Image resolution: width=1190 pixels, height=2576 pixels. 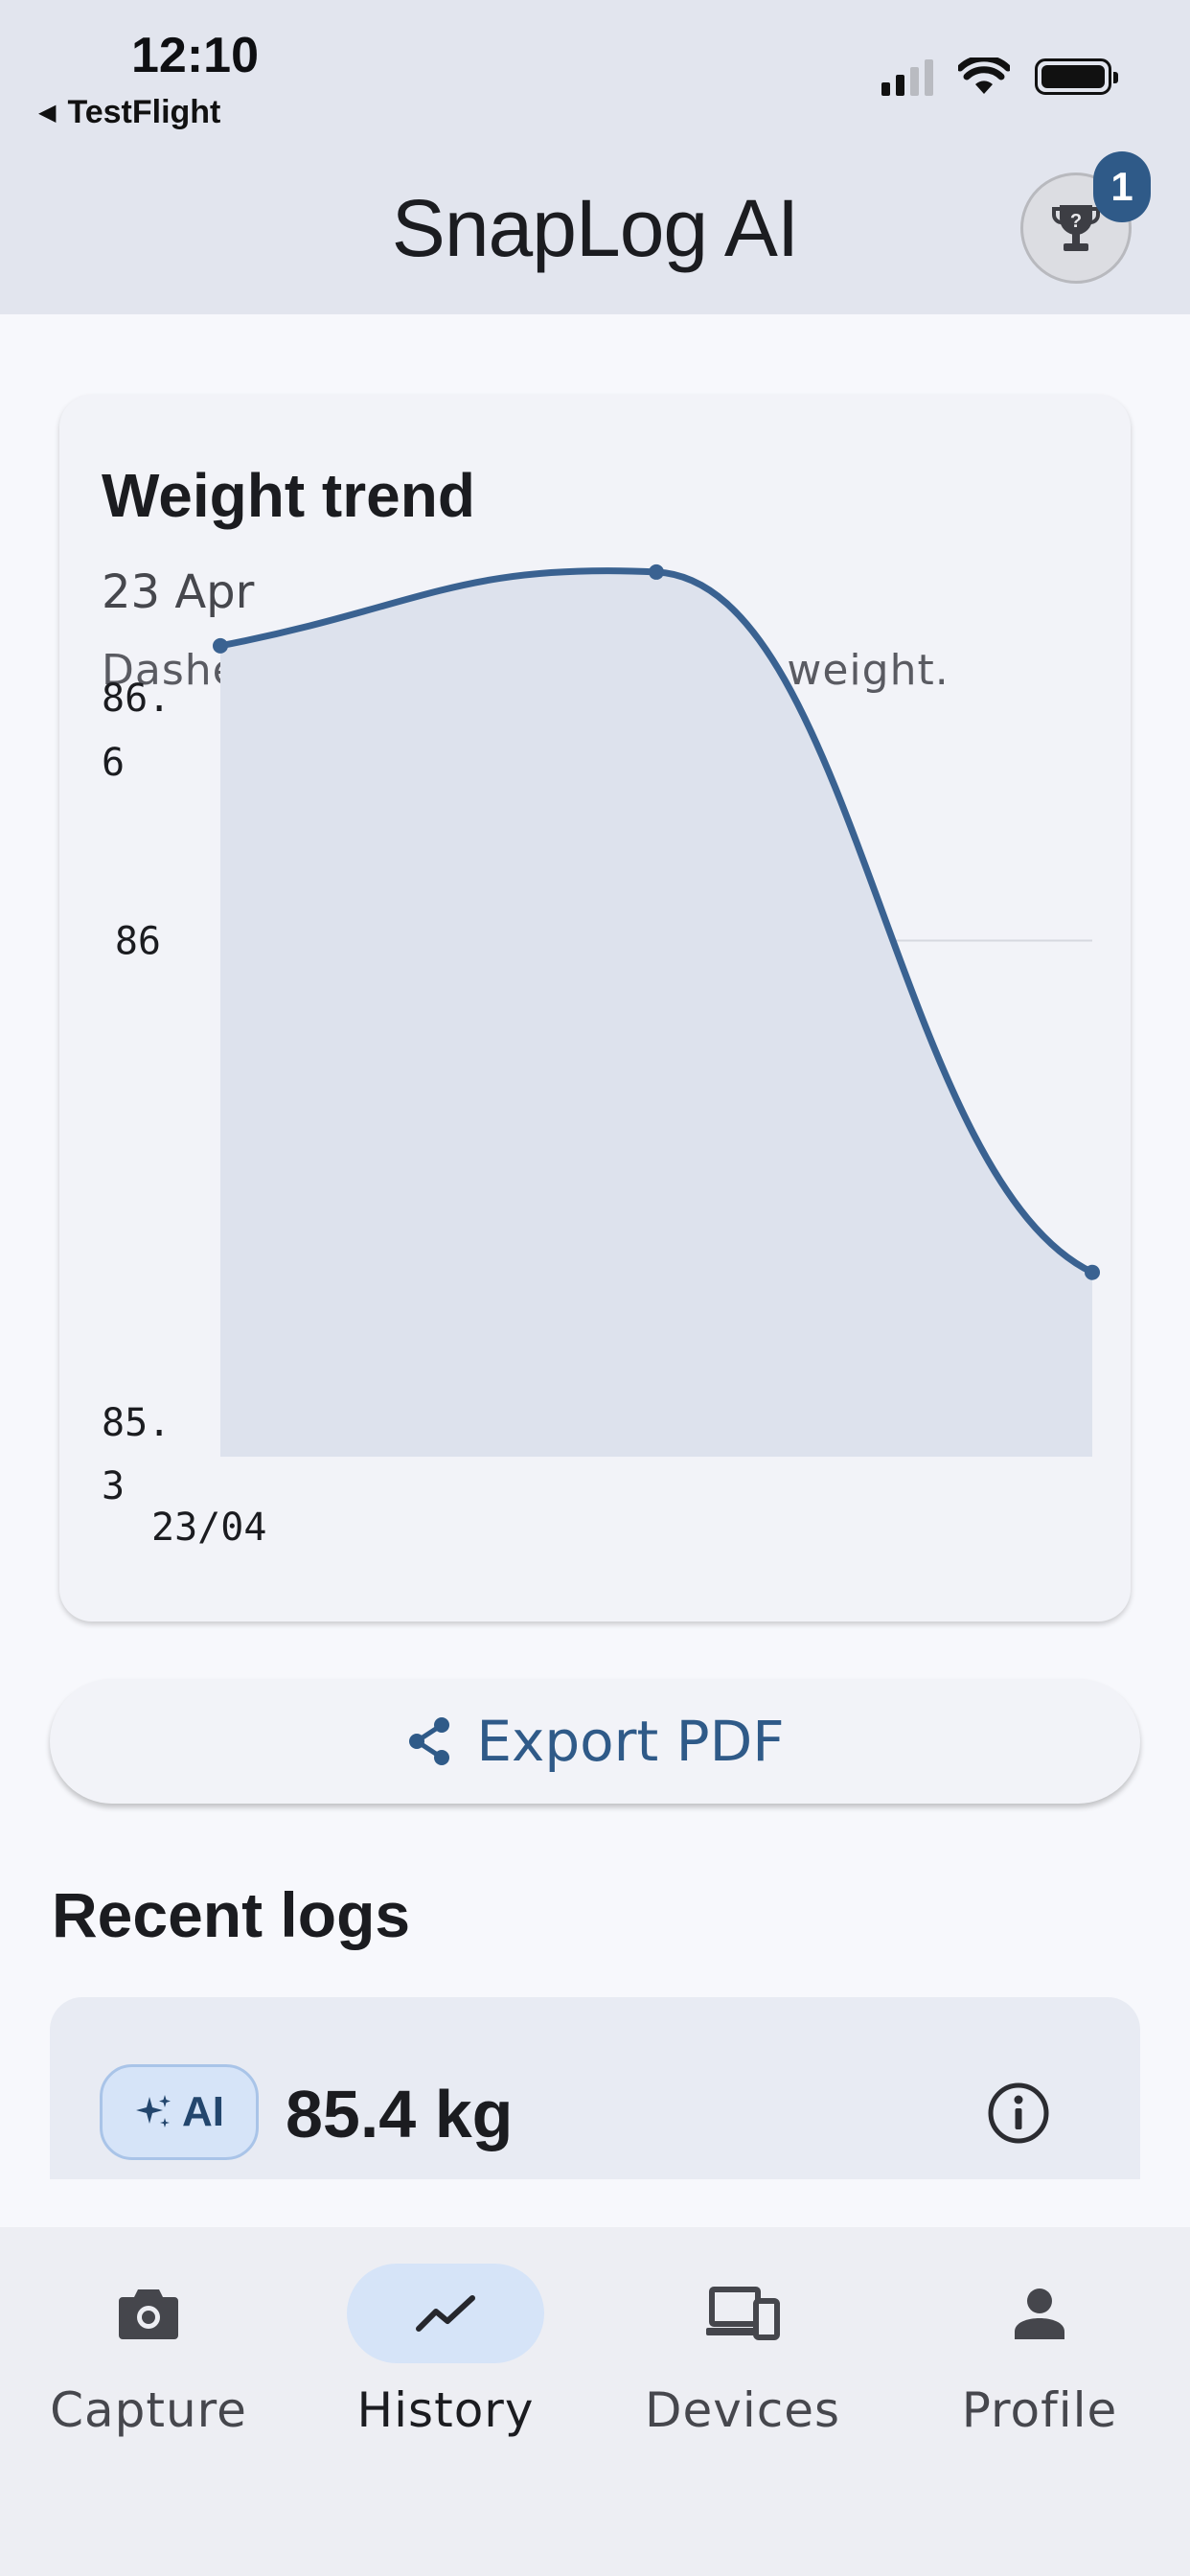 What do you see at coordinates (148, 2369) in the screenshot?
I see `nav-capture: Capture` at bounding box center [148, 2369].